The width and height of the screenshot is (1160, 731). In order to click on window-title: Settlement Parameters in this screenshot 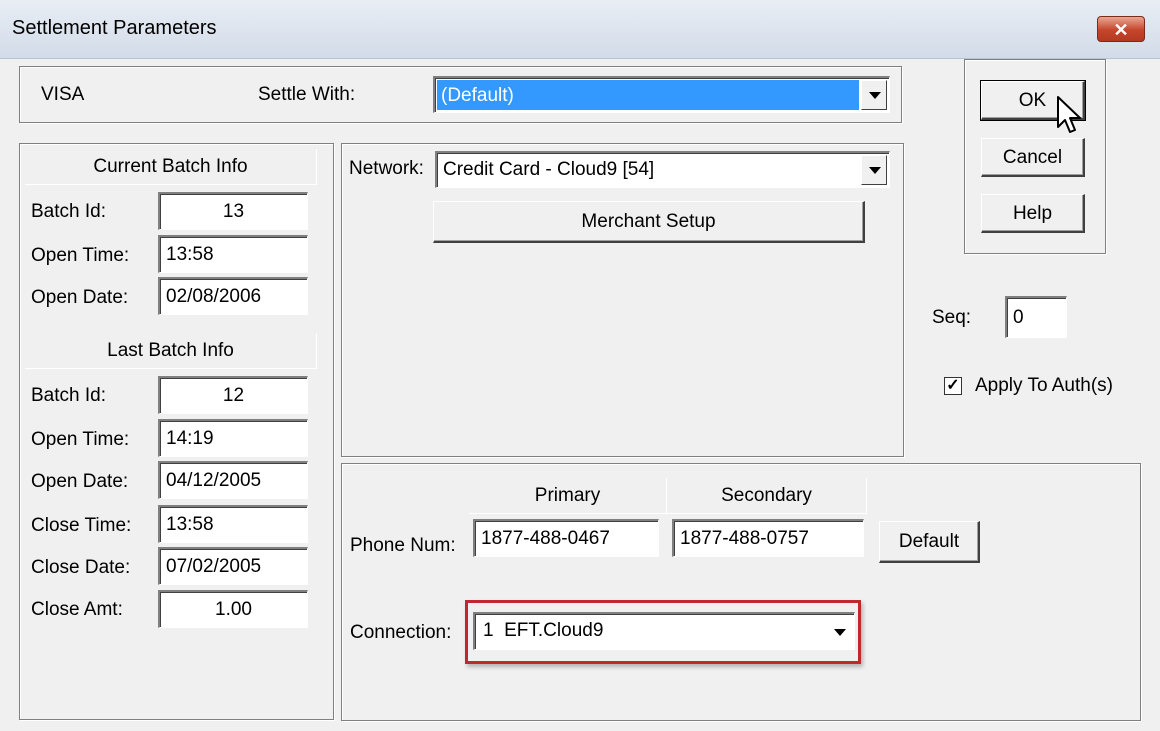, I will do `click(114, 28)`.